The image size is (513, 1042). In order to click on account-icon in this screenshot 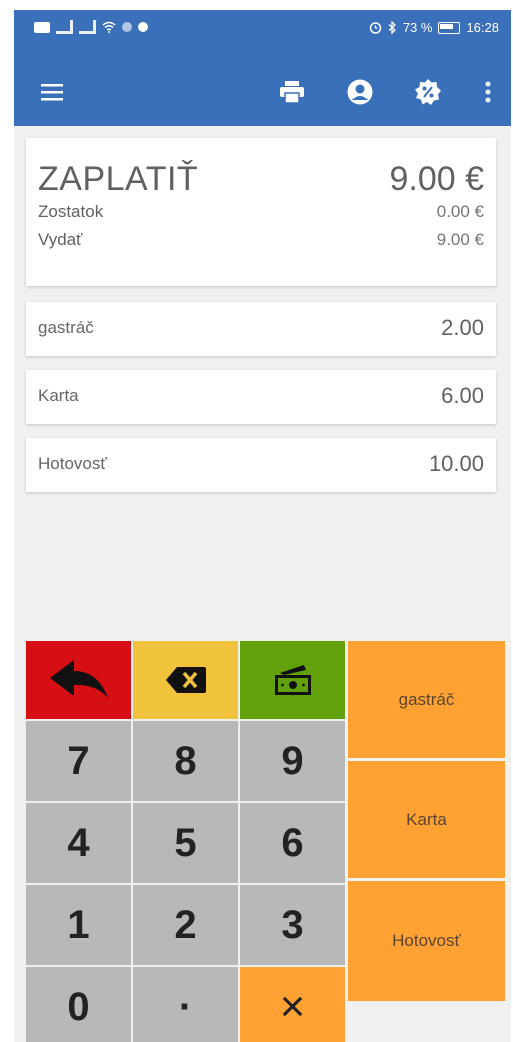, I will do `click(360, 92)`.